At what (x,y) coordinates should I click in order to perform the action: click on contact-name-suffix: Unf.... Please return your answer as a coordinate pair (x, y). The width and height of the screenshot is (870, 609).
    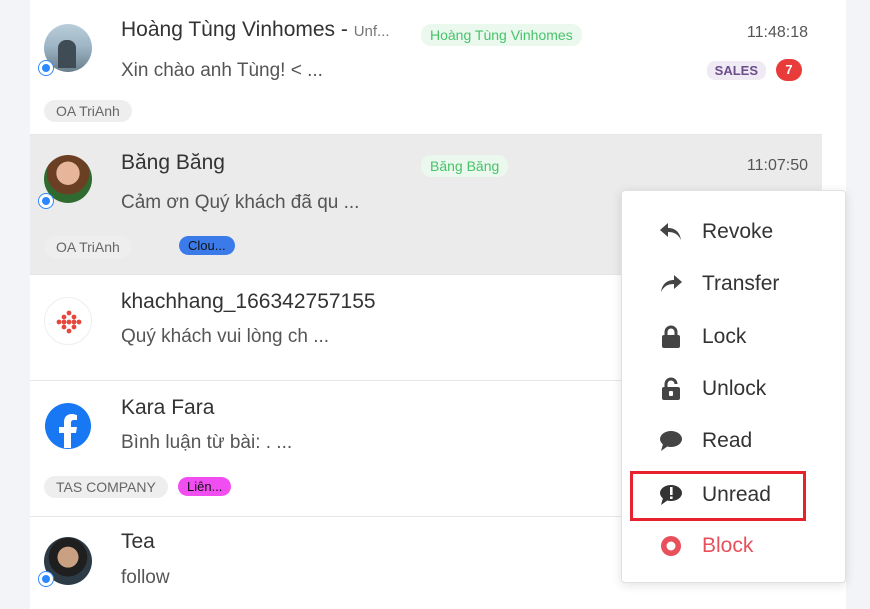
    Looking at the image, I should click on (371, 31).